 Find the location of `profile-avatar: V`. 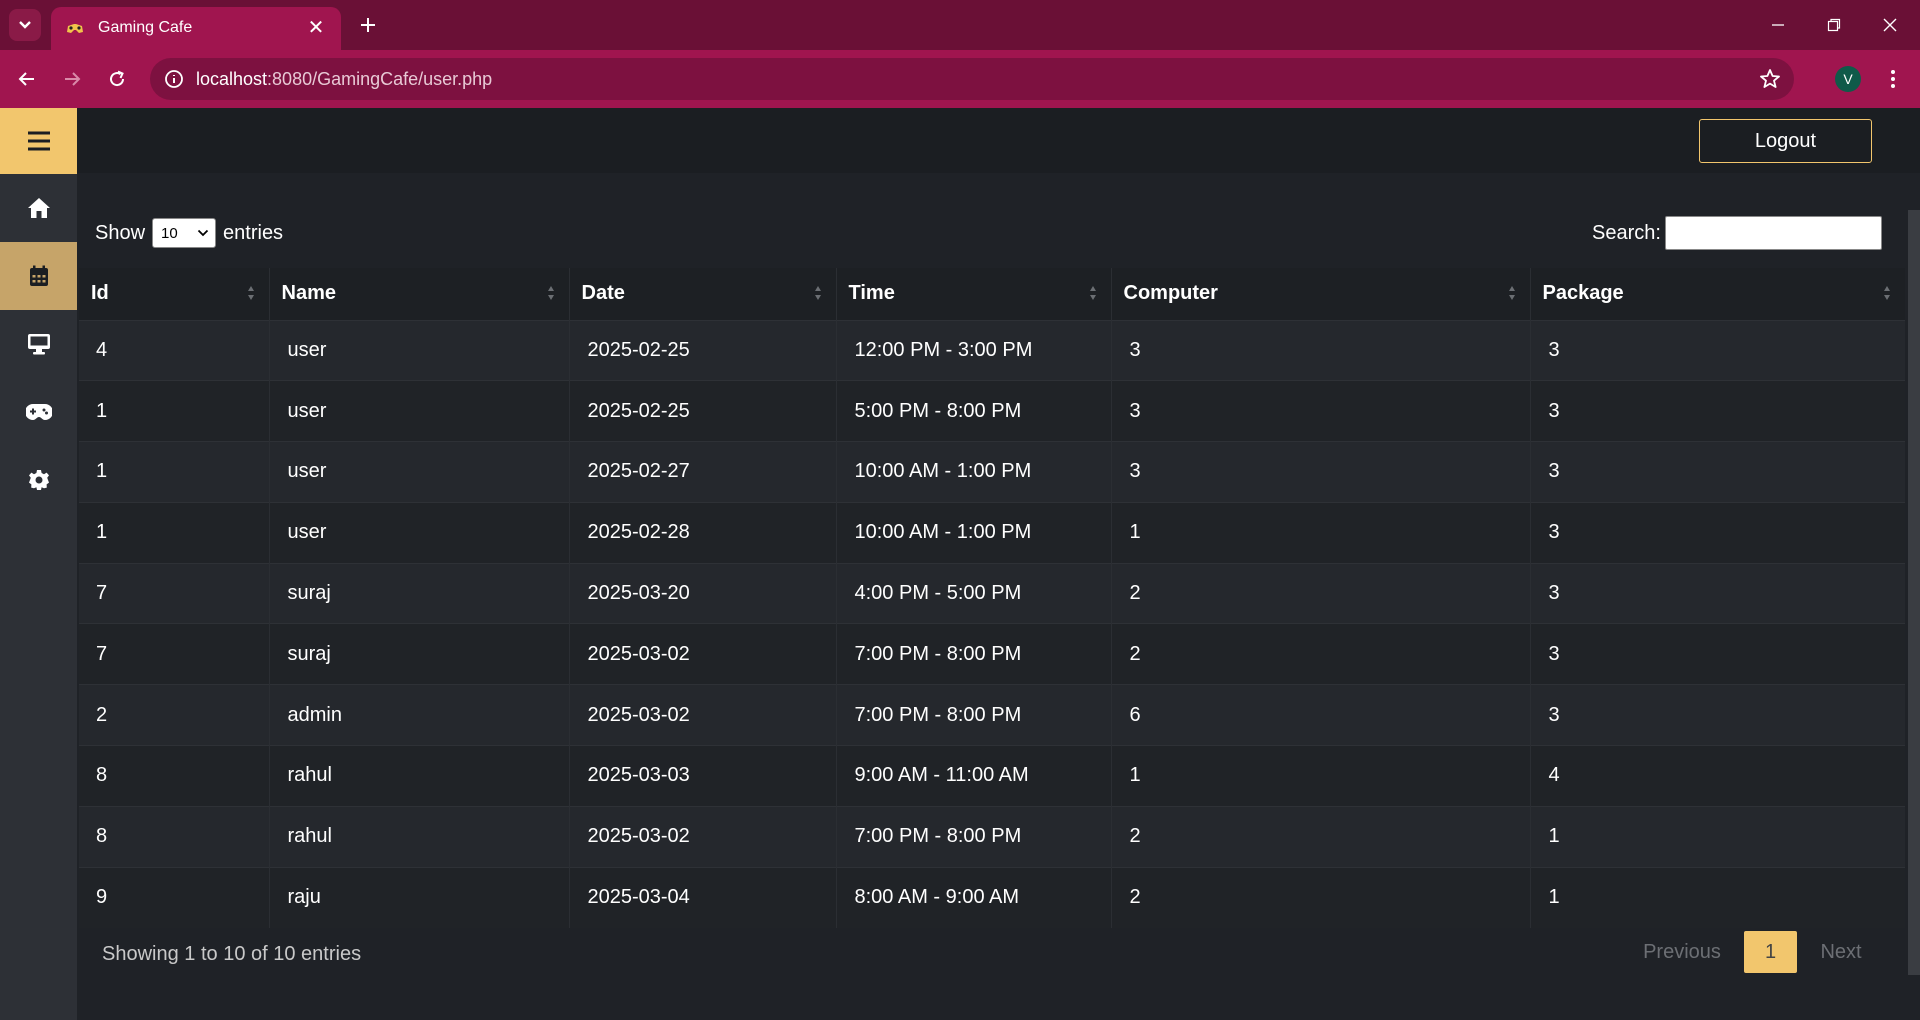

profile-avatar: V is located at coordinates (1848, 79).